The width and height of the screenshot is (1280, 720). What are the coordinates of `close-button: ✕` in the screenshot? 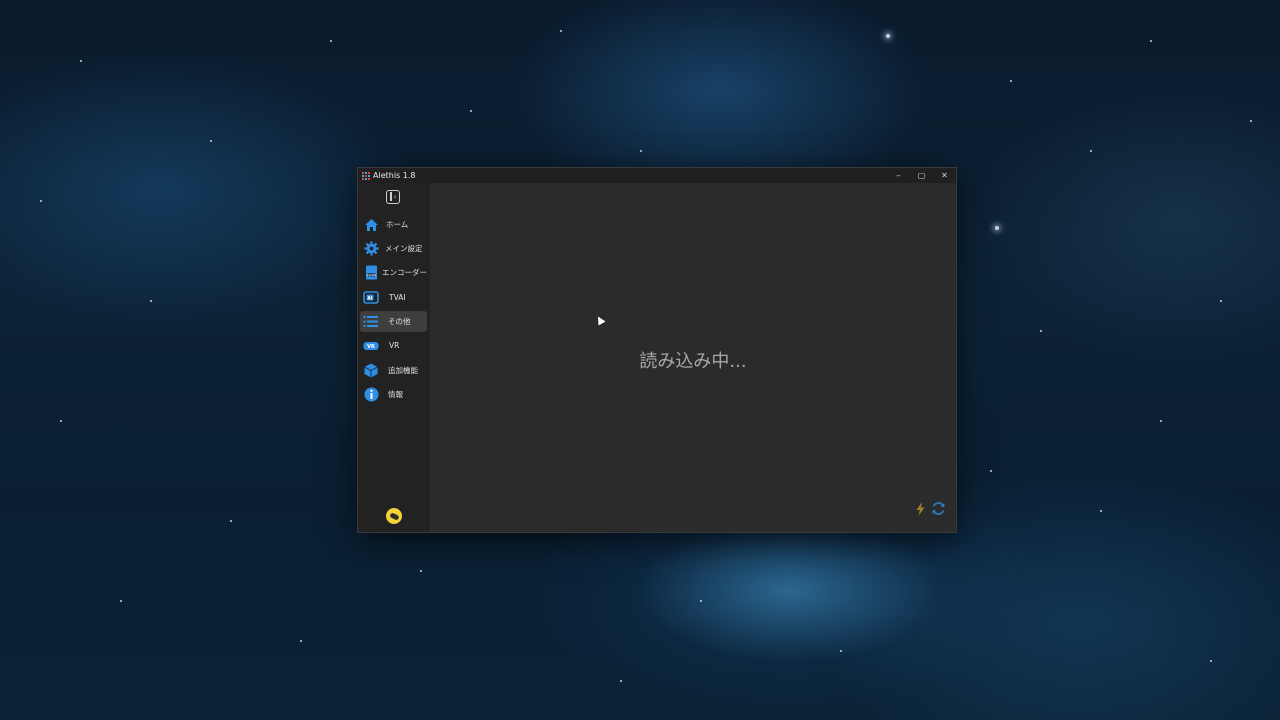 It's located at (944, 175).